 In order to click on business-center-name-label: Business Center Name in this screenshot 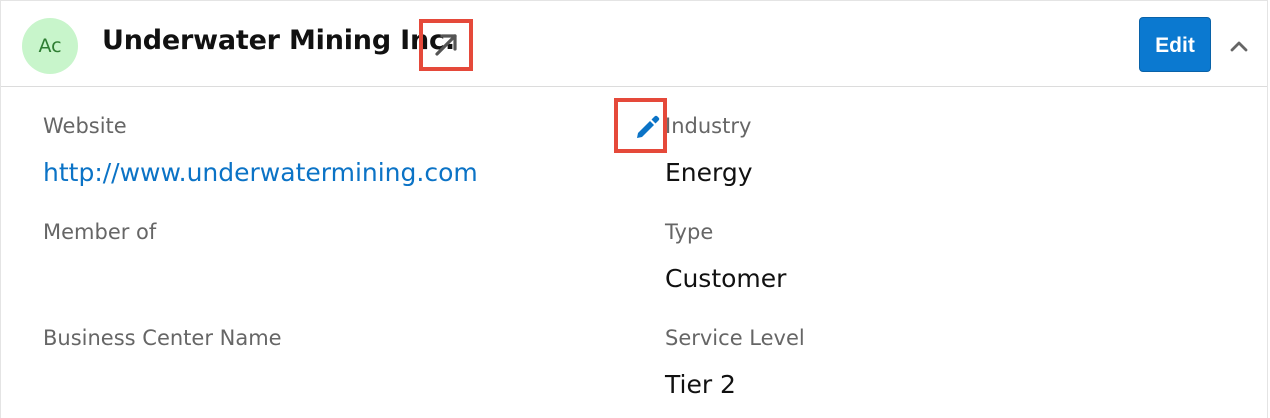, I will do `click(162, 338)`.